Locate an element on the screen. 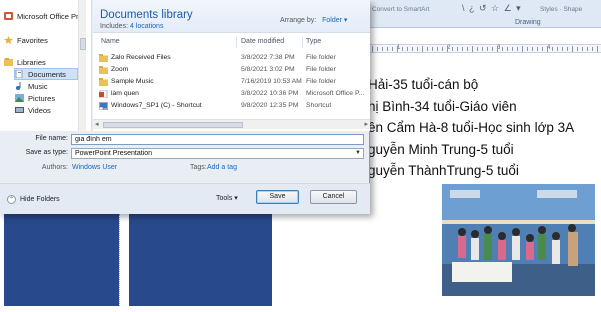 The width and height of the screenshot is (601, 312). convert-smartart-button: Convert to SmartArt is located at coordinates (400, 9).